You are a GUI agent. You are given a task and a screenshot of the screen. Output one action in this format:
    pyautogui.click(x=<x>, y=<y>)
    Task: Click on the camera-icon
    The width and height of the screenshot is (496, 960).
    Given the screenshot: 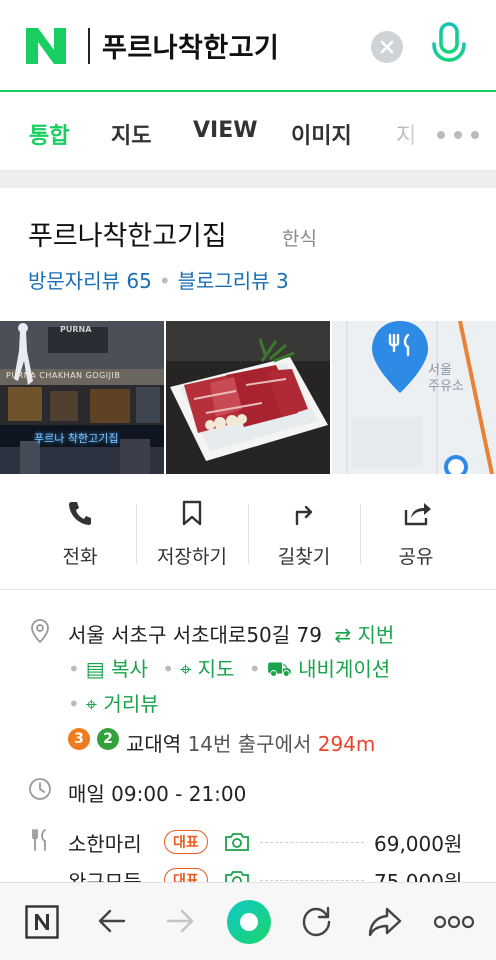 What is the action you would take?
    pyautogui.click(x=237, y=842)
    